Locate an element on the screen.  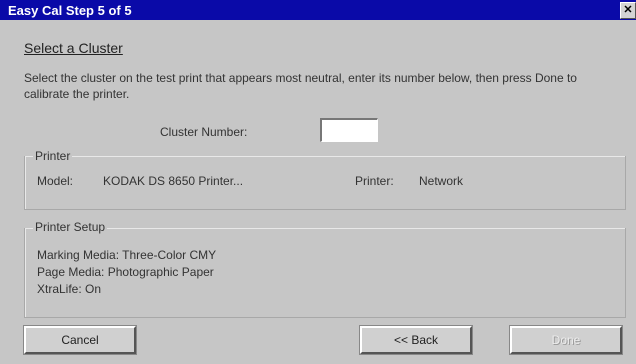
setup-line-xtralife: XtraLife: On is located at coordinates (69, 289).